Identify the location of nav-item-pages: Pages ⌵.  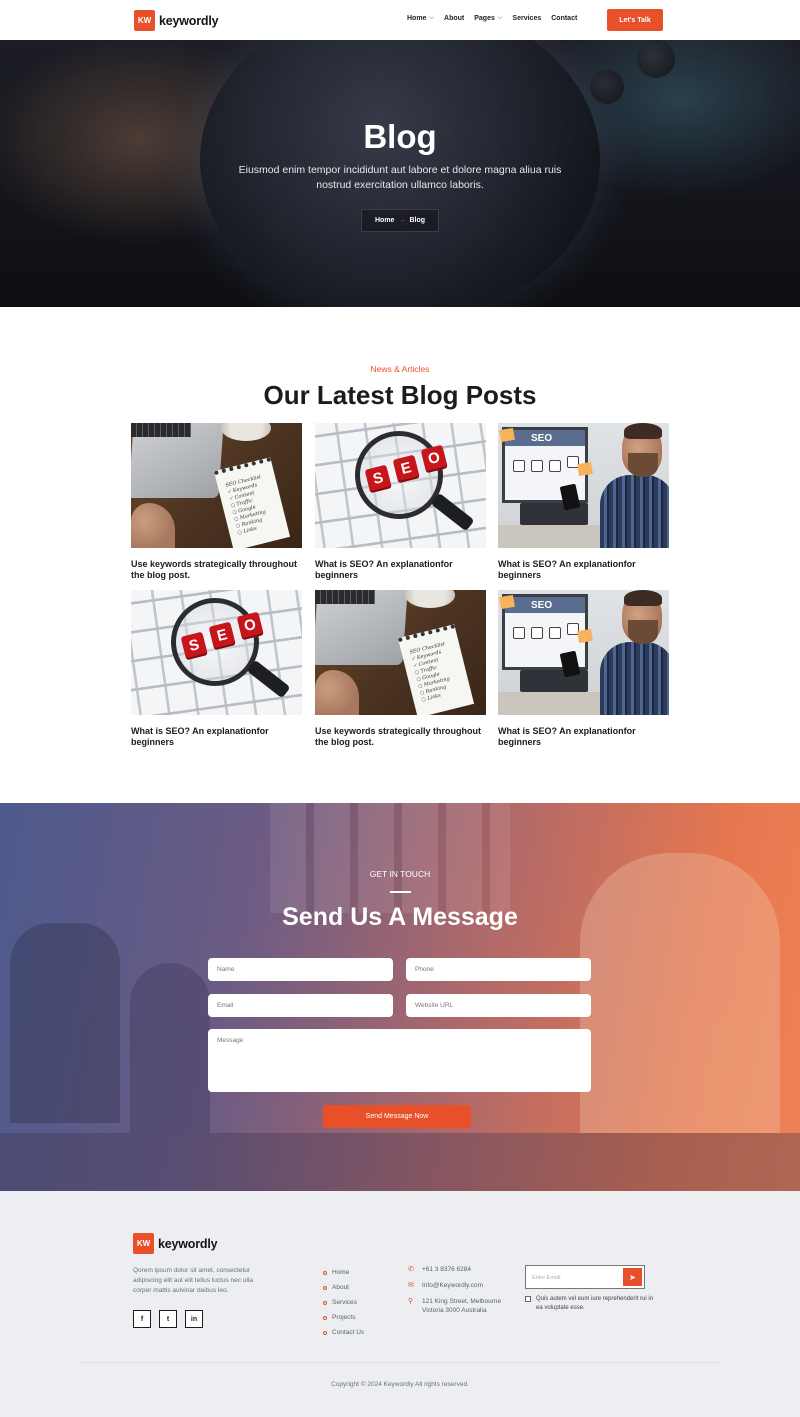
(488, 18).